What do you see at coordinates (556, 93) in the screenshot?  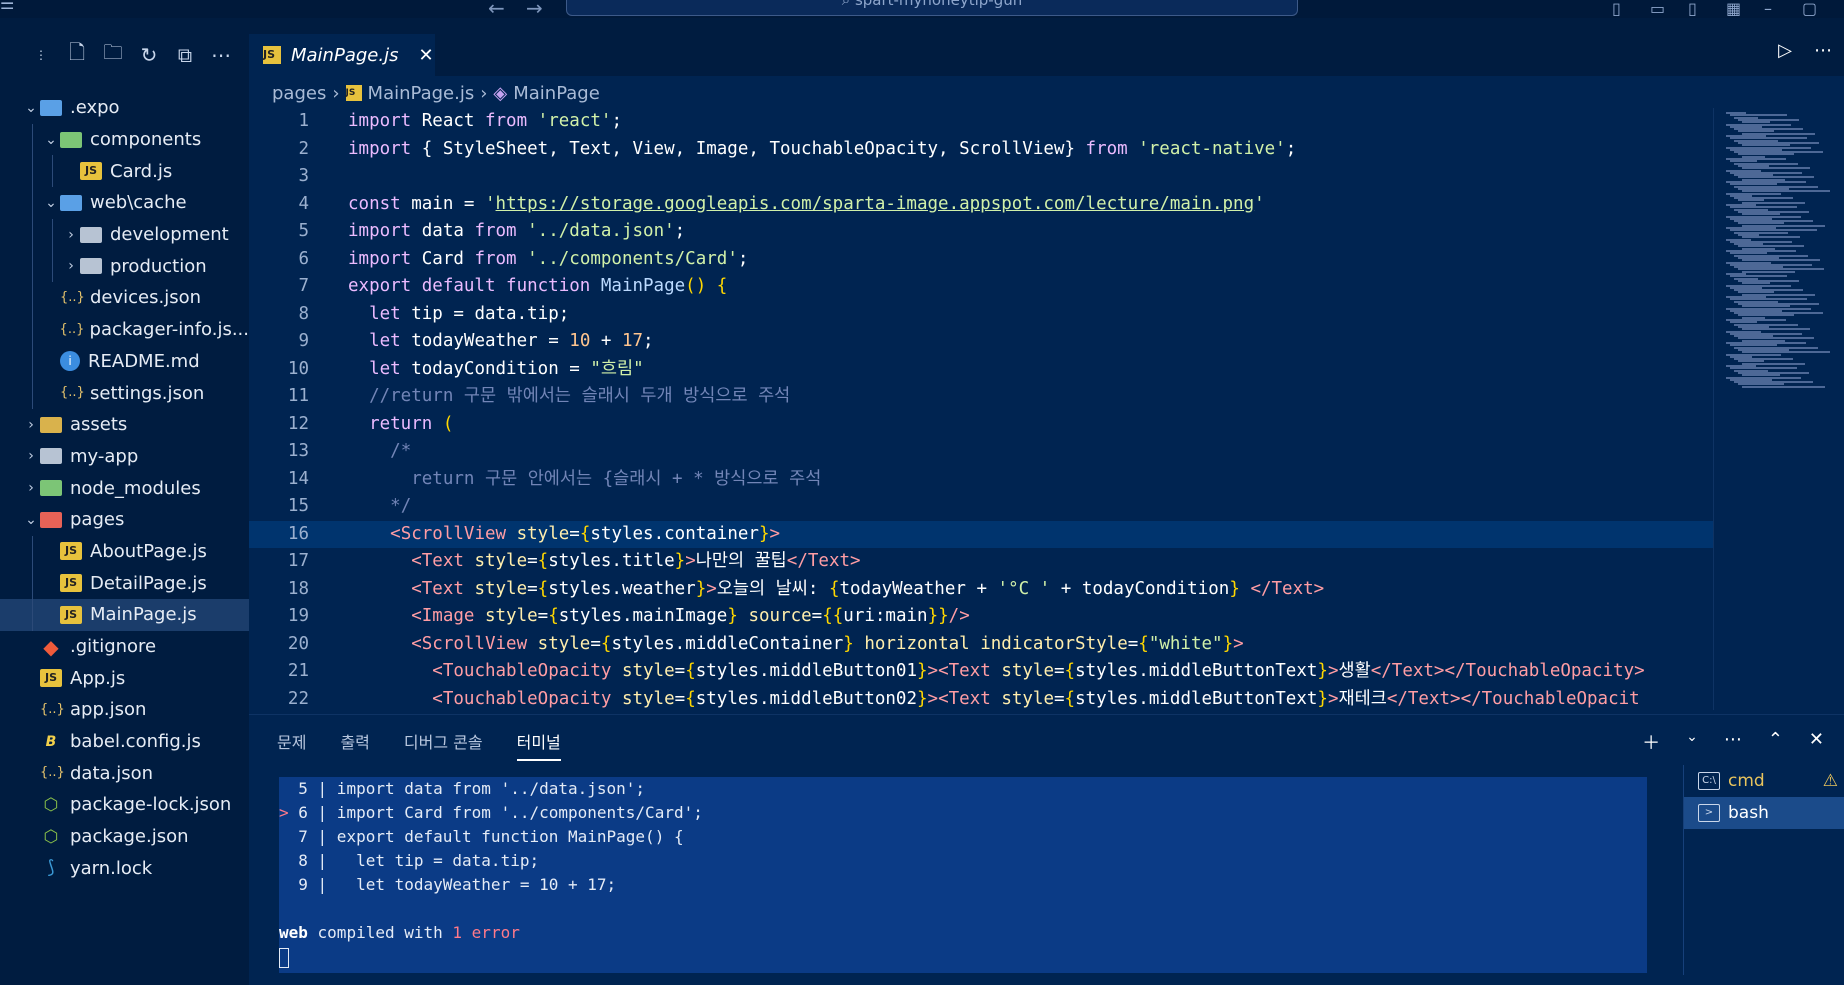 I see `breadcrumb-symbol: MainPage` at bounding box center [556, 93].